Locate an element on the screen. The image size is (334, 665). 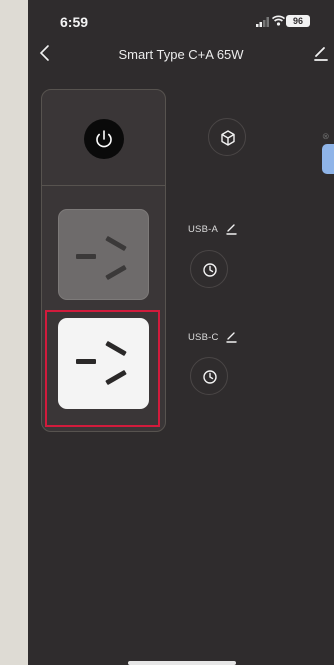
edit-port-c-button is located at coordinates (231, 337).